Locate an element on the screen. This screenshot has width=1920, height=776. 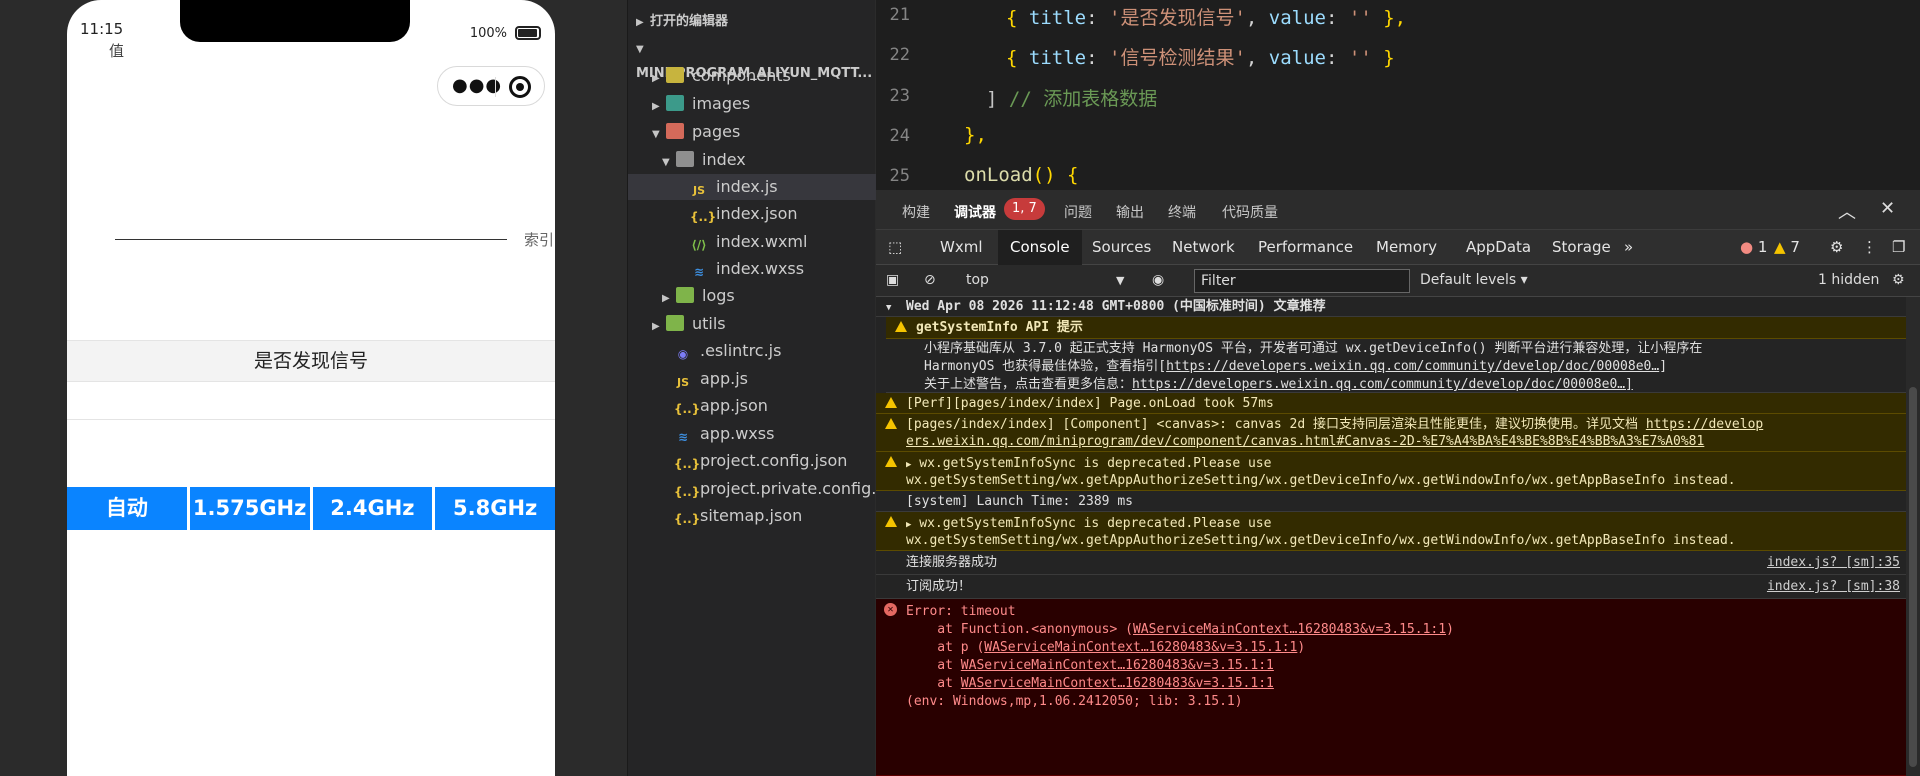
status-extra: 值 is located at coordinates (117, 51).